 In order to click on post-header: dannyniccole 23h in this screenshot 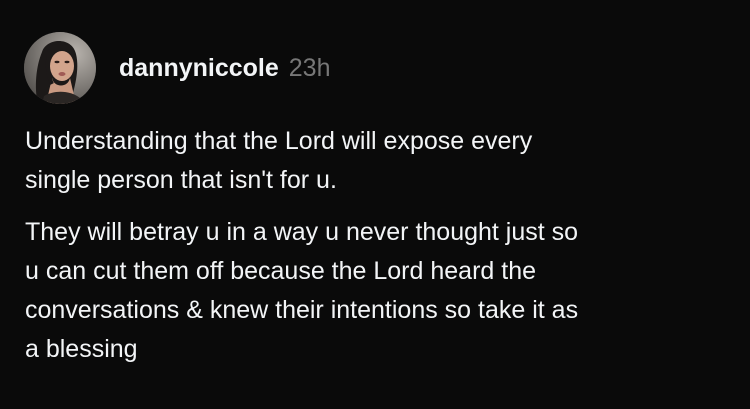, I will do `click(177, 68)`.